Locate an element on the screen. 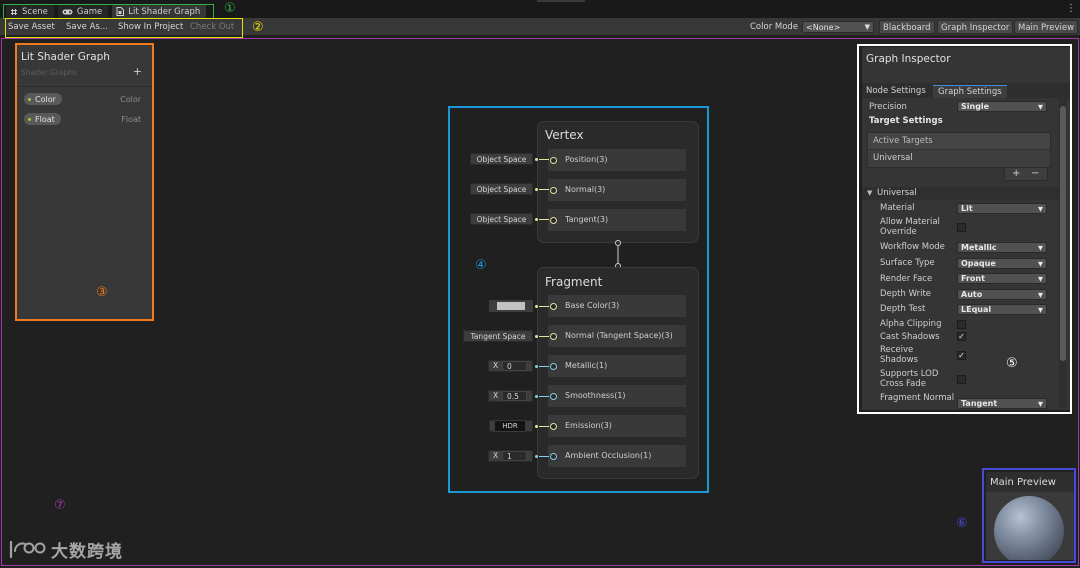  color-swatch is located at coordinates (511, 306).